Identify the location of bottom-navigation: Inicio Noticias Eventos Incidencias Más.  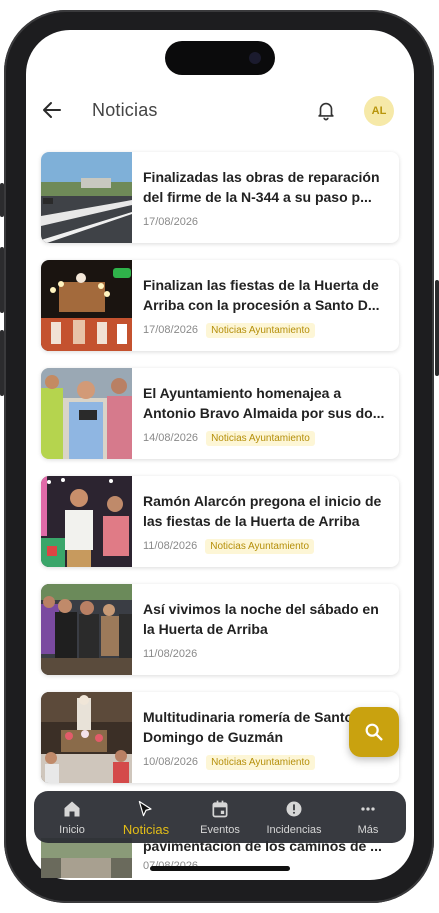
(220, 817).